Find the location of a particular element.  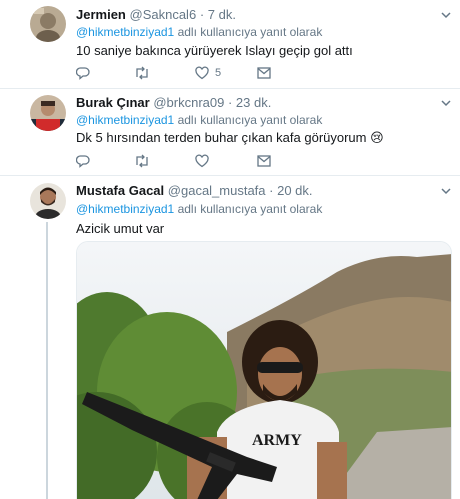

user-handle: @gacal_mustafa is located at coordinates (217, 190).